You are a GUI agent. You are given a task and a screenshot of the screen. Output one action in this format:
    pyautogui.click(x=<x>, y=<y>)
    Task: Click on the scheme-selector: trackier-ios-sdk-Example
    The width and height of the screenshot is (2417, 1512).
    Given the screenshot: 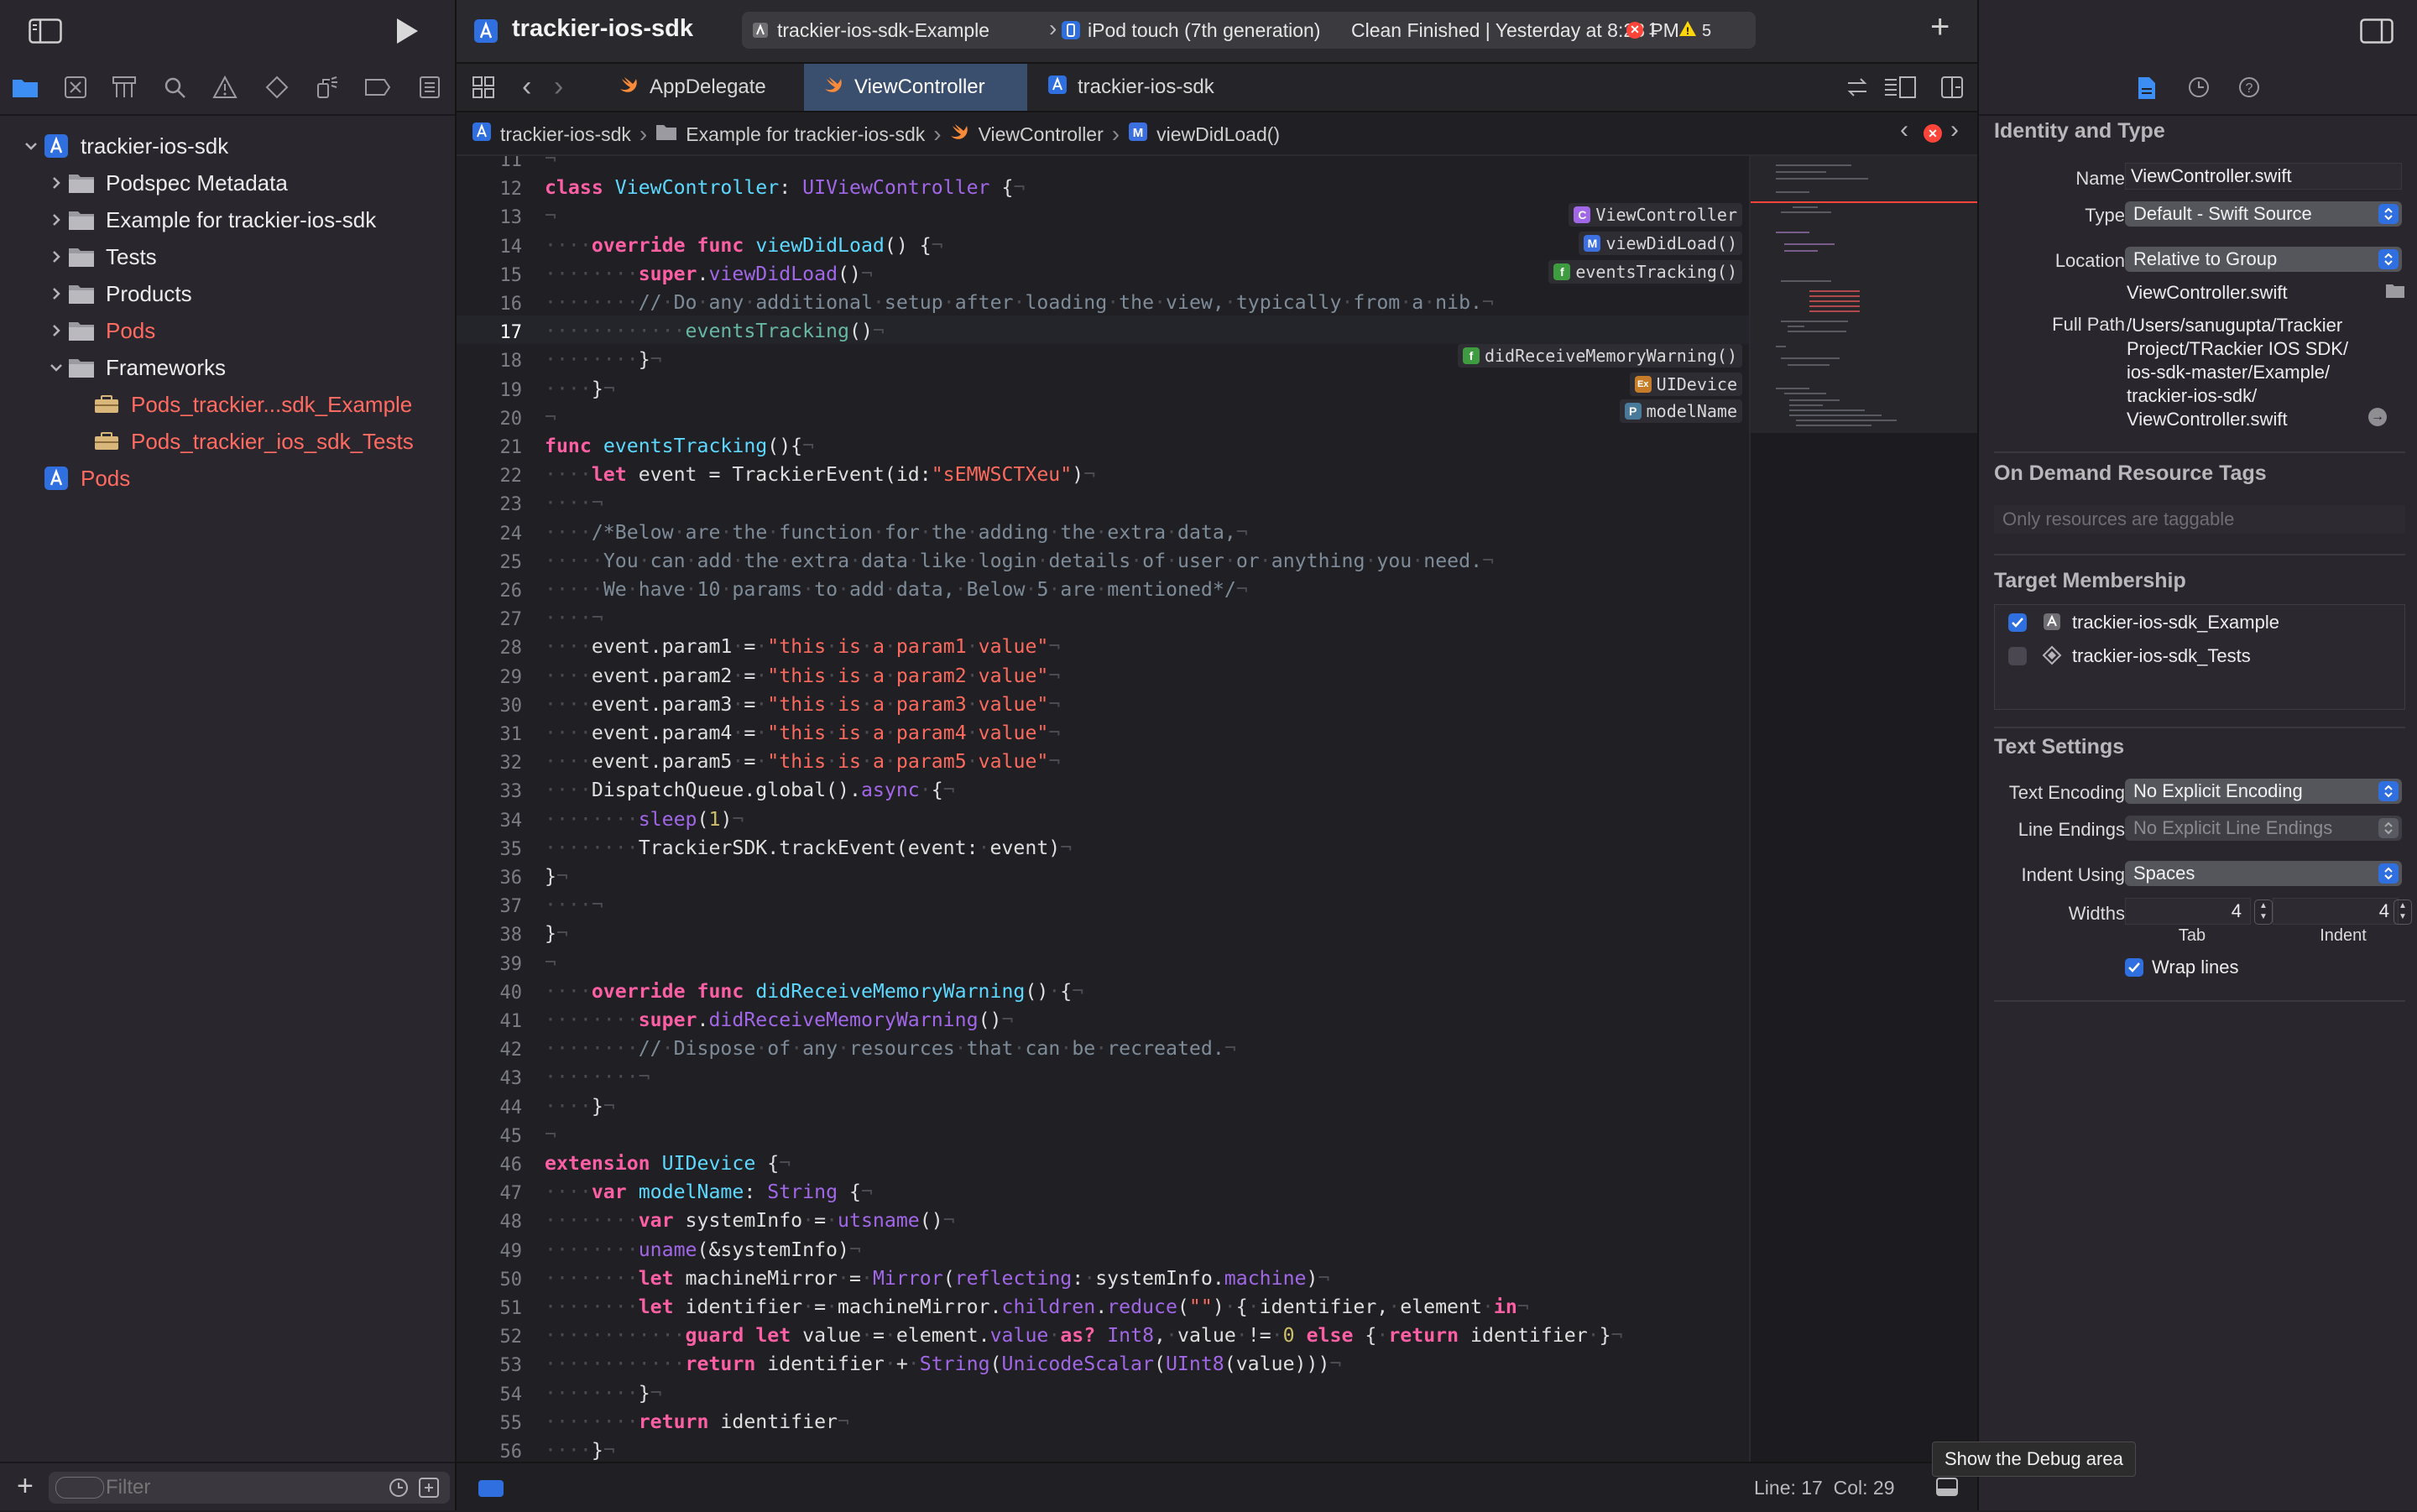 What is the action you would take?
    pyautogui.click(x=883, y=31)
    